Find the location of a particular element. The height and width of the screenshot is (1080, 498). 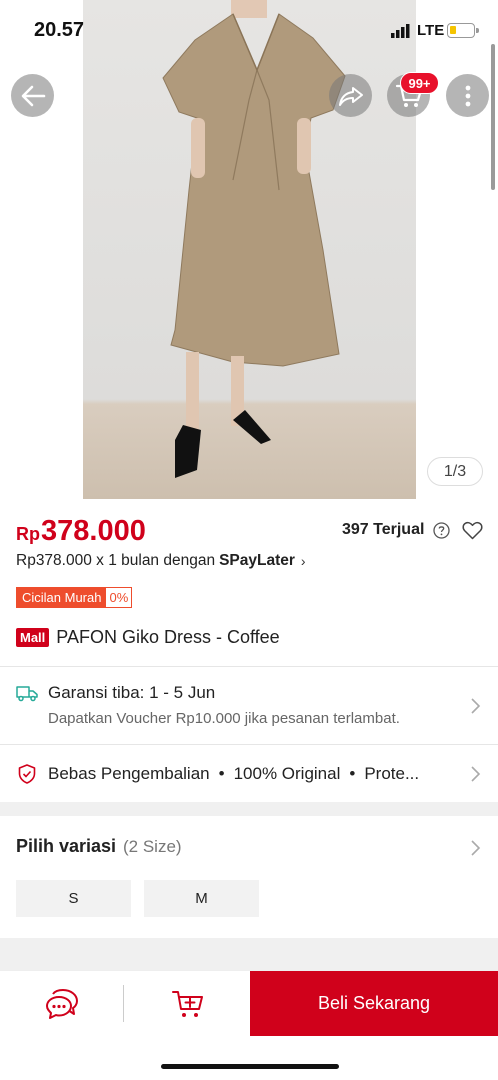

buy-now-button: Beli Sekarang is located at coordinates (374, 1003).